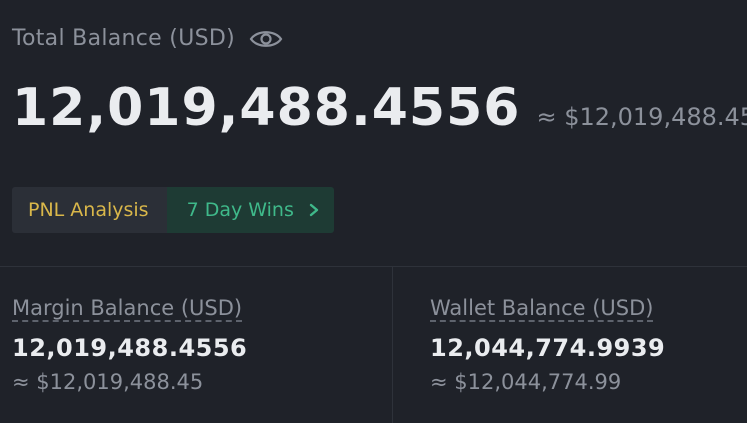 Image resolution: width=747 pixels, height=423 pixels. I want to click on total-balance-usd-approx: ≈ $12,019,488.45, so click(641, 117).